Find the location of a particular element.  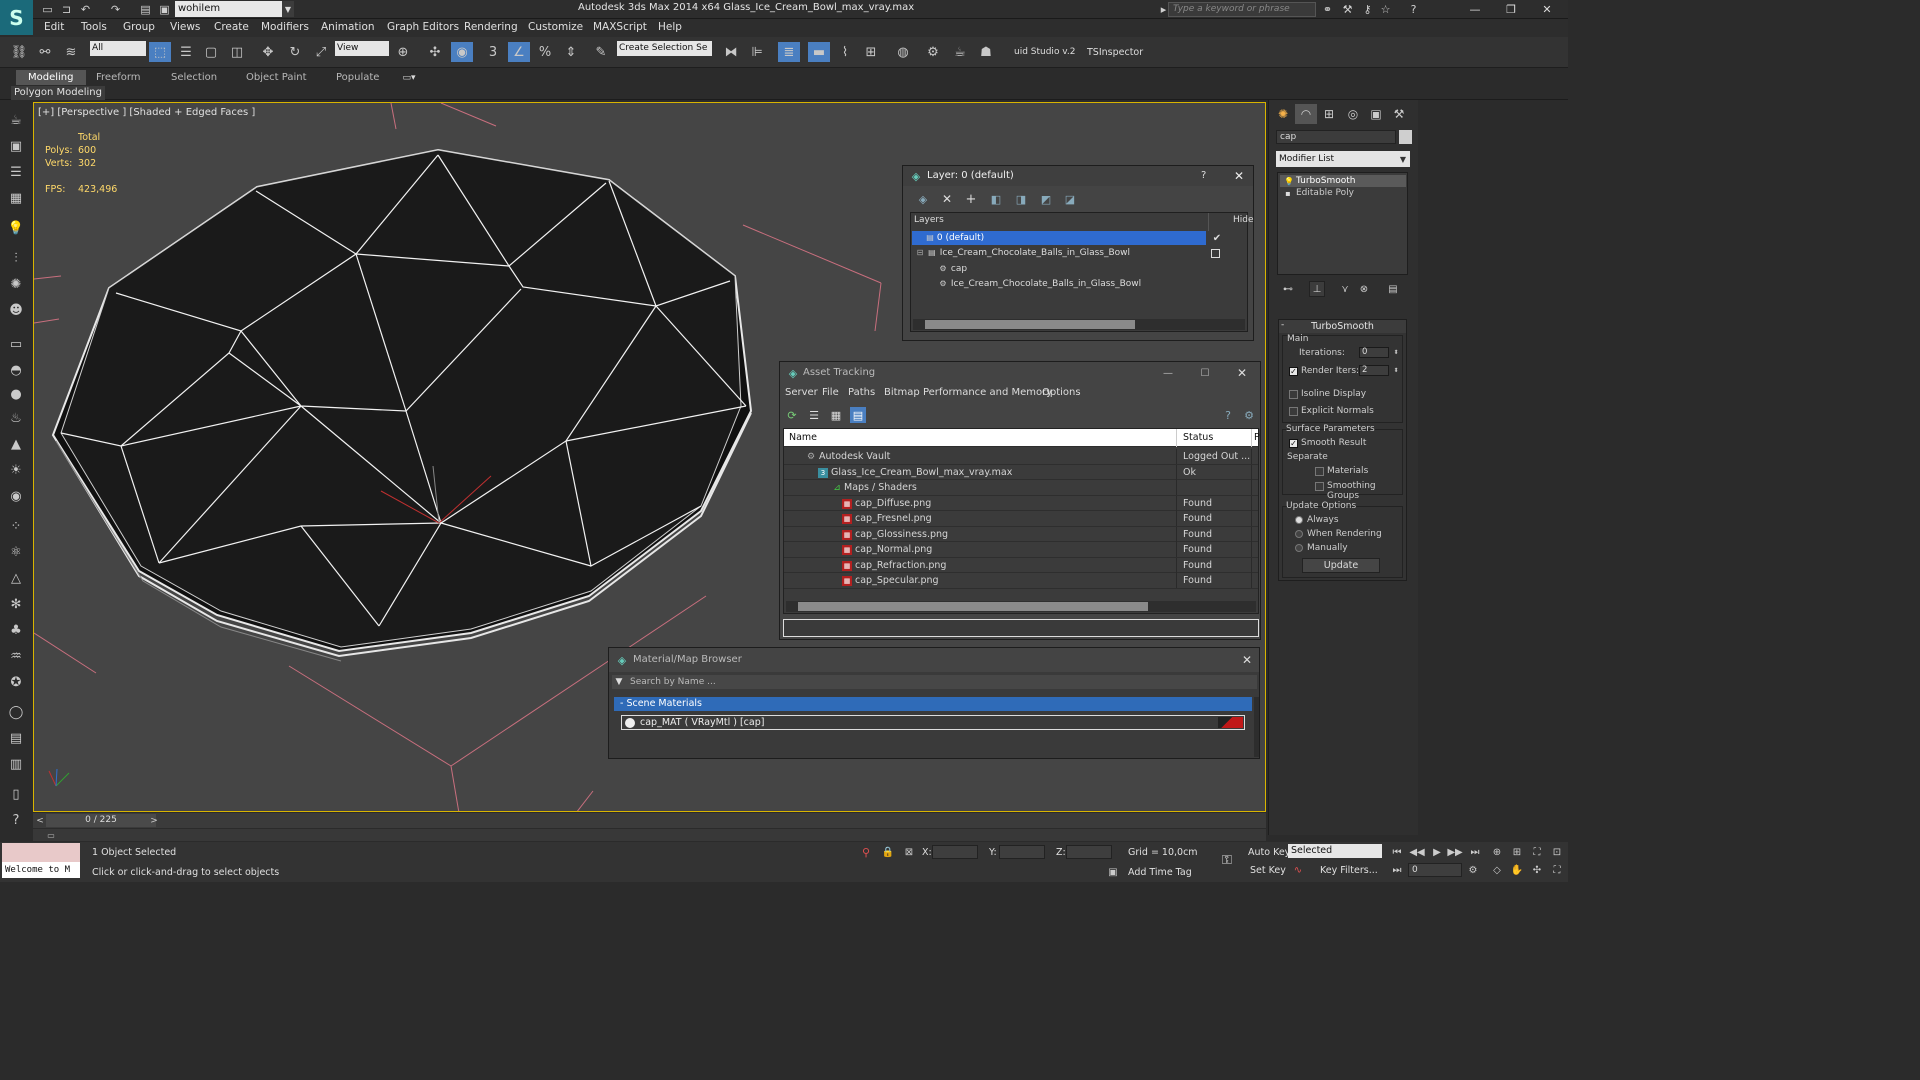

smooth-result-checkbox: ✓ is located at coordinates (1293, 443).